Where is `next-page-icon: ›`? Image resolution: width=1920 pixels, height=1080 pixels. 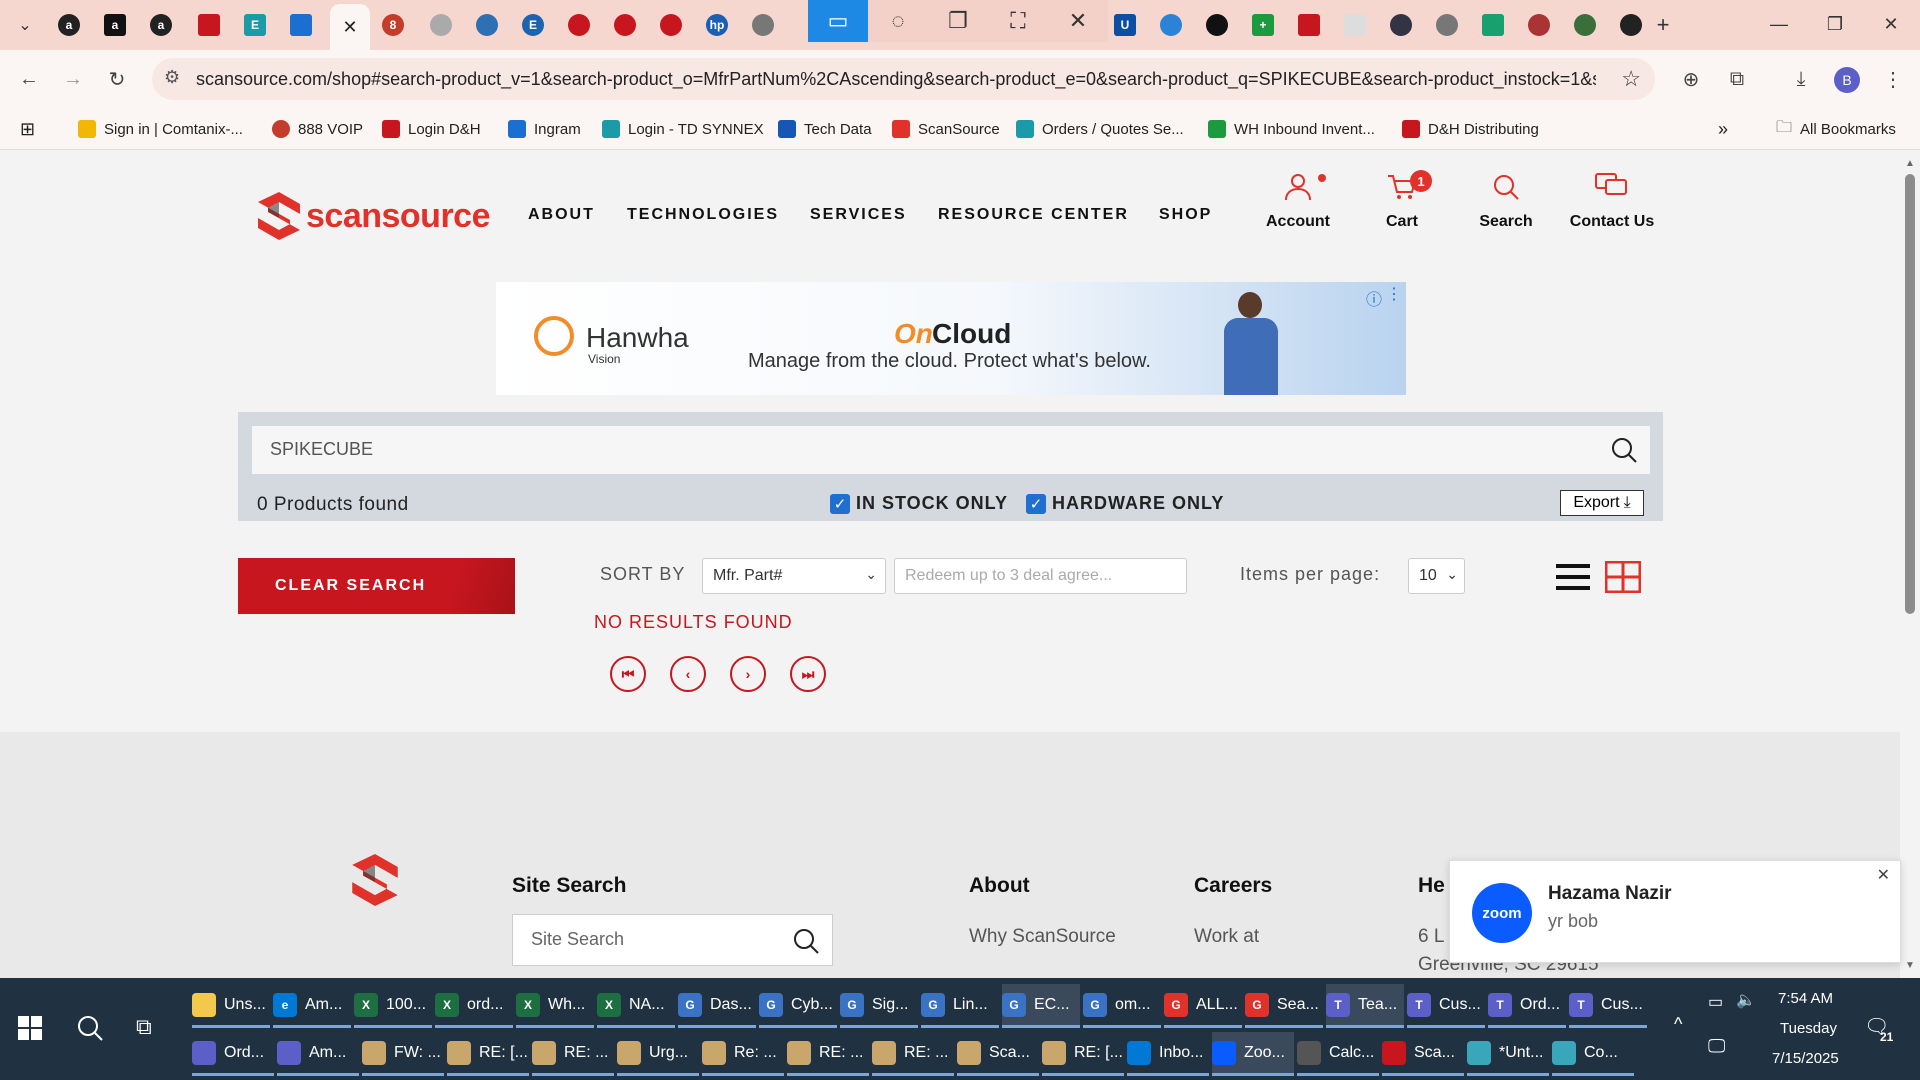 next-page-icon: › is located at coordinates (748, 674).